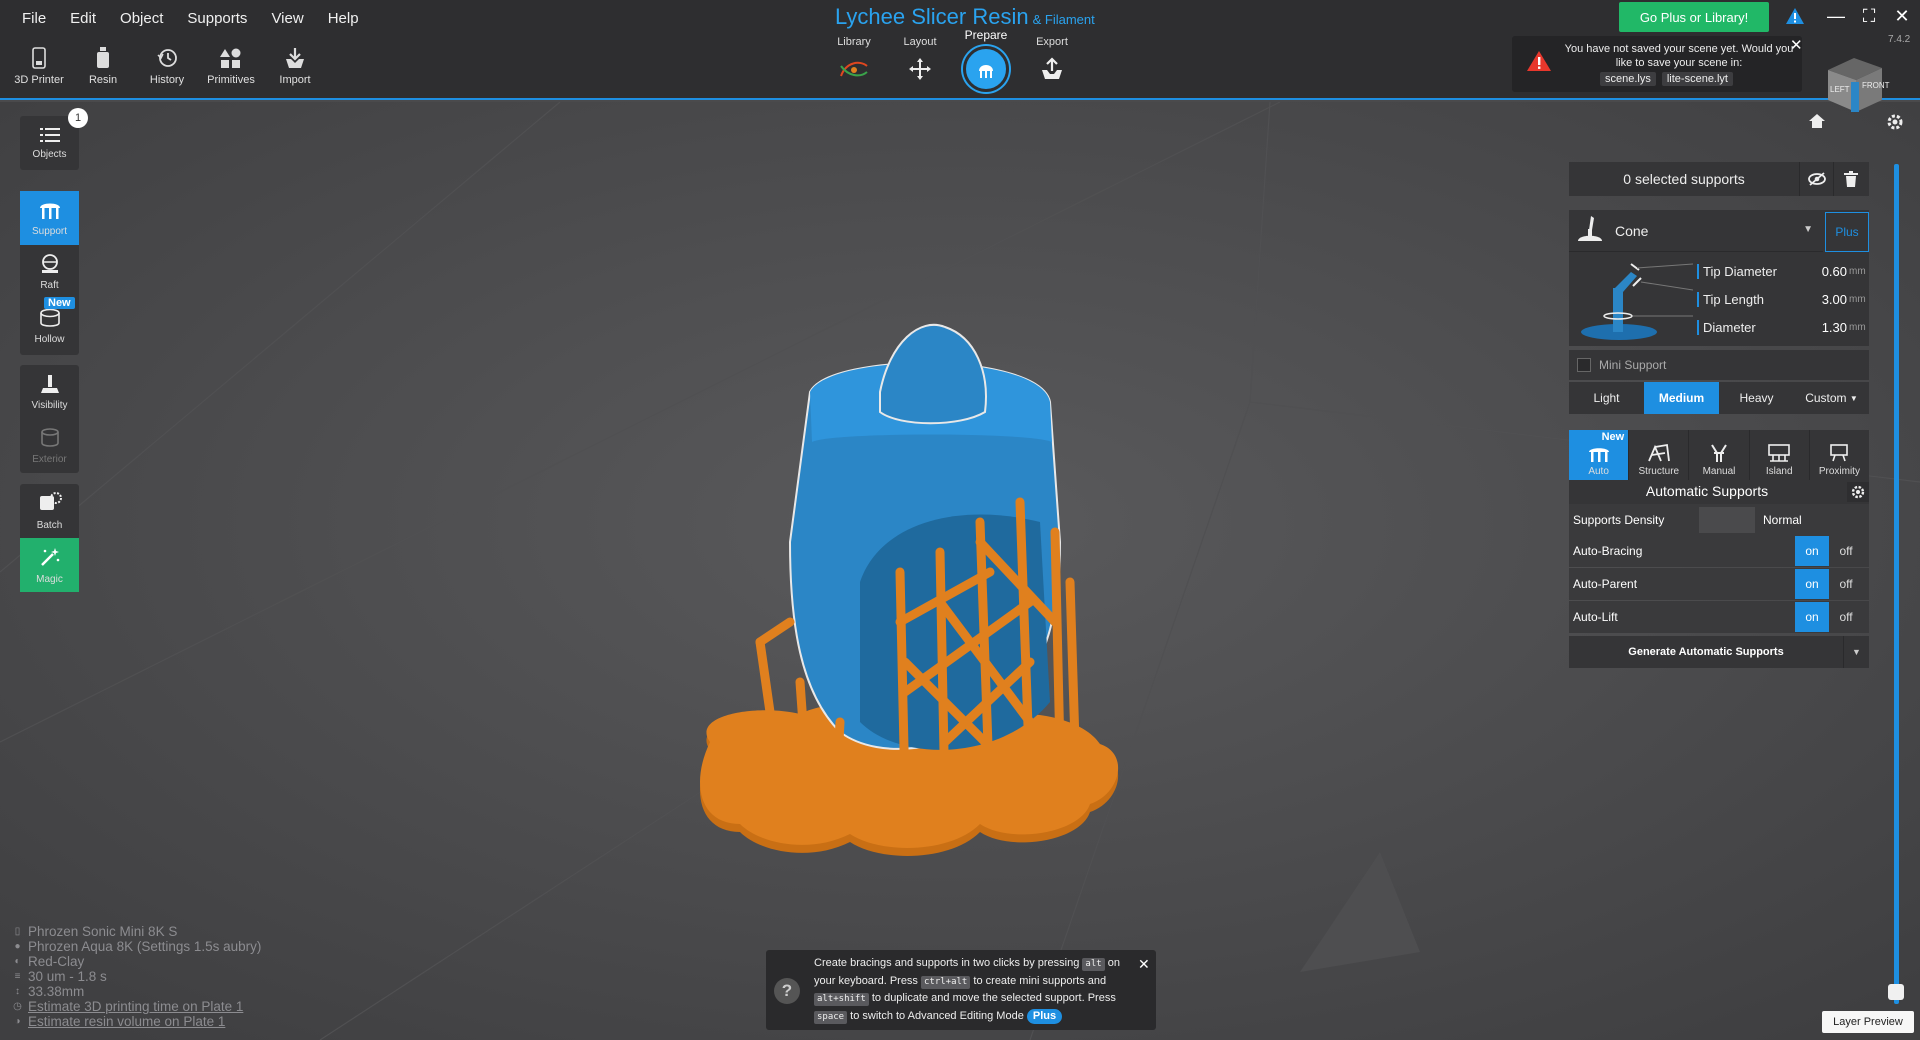 The width and height of the screenshot is (1920, 1040). What do you see at coordinates (1796, 45) in the screenshot?
I see `close-notice-icon: ✕` at bounding box center [1796, 45].